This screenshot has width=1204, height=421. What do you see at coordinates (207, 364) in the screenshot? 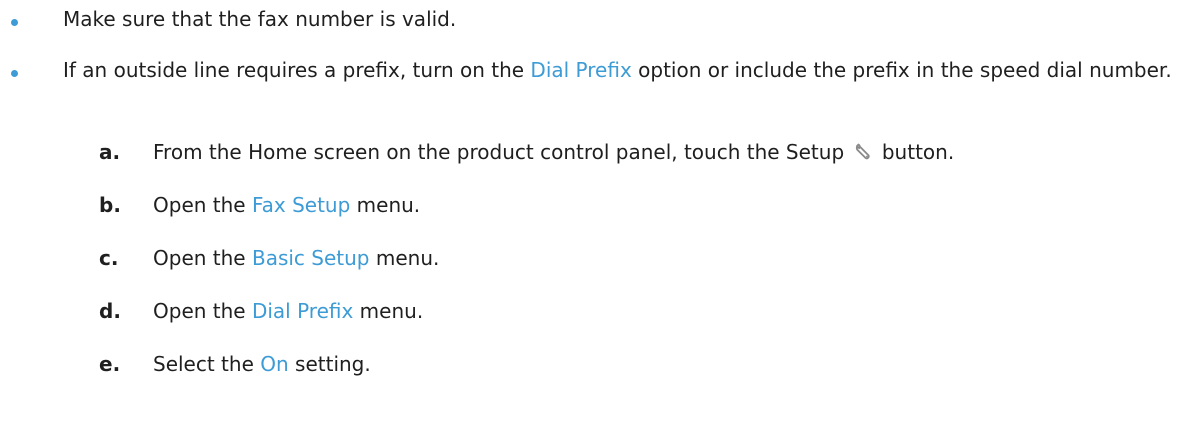
I see `step-text-before: Select the` at bounding box center [207, 364].